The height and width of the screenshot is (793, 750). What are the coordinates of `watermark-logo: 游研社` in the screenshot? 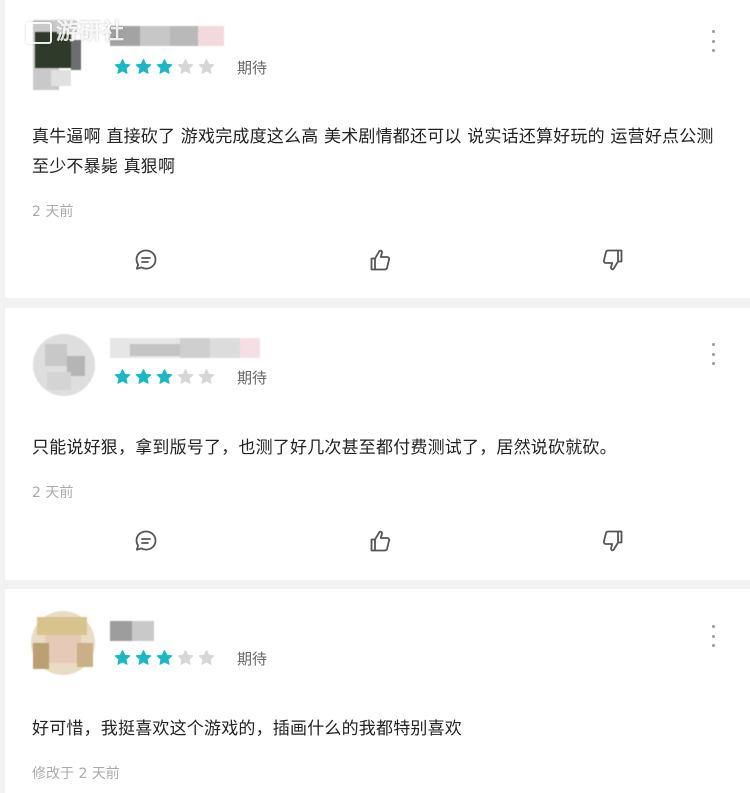 It's located at (75, 30).